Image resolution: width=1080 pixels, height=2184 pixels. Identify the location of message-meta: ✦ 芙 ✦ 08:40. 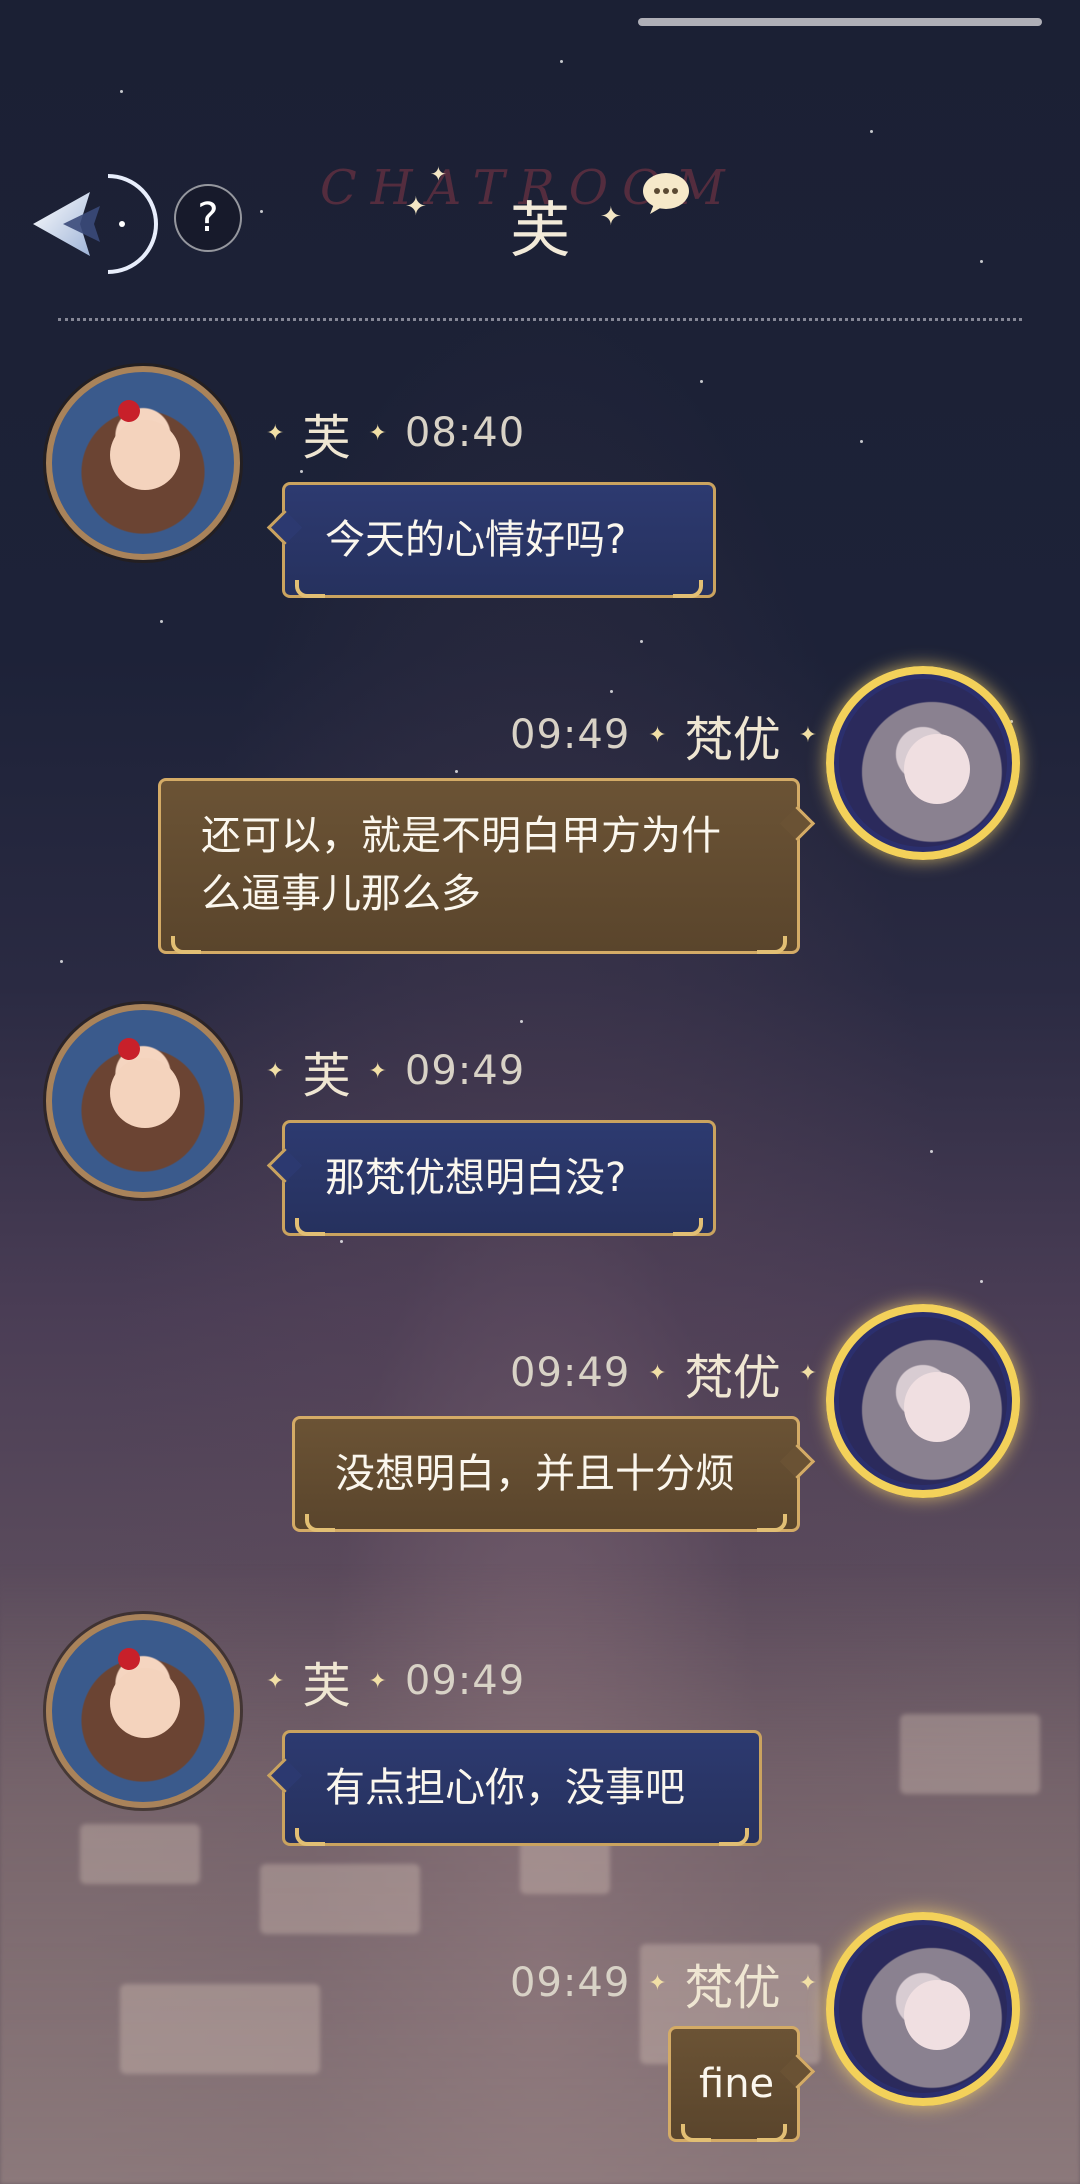
(395, 433).